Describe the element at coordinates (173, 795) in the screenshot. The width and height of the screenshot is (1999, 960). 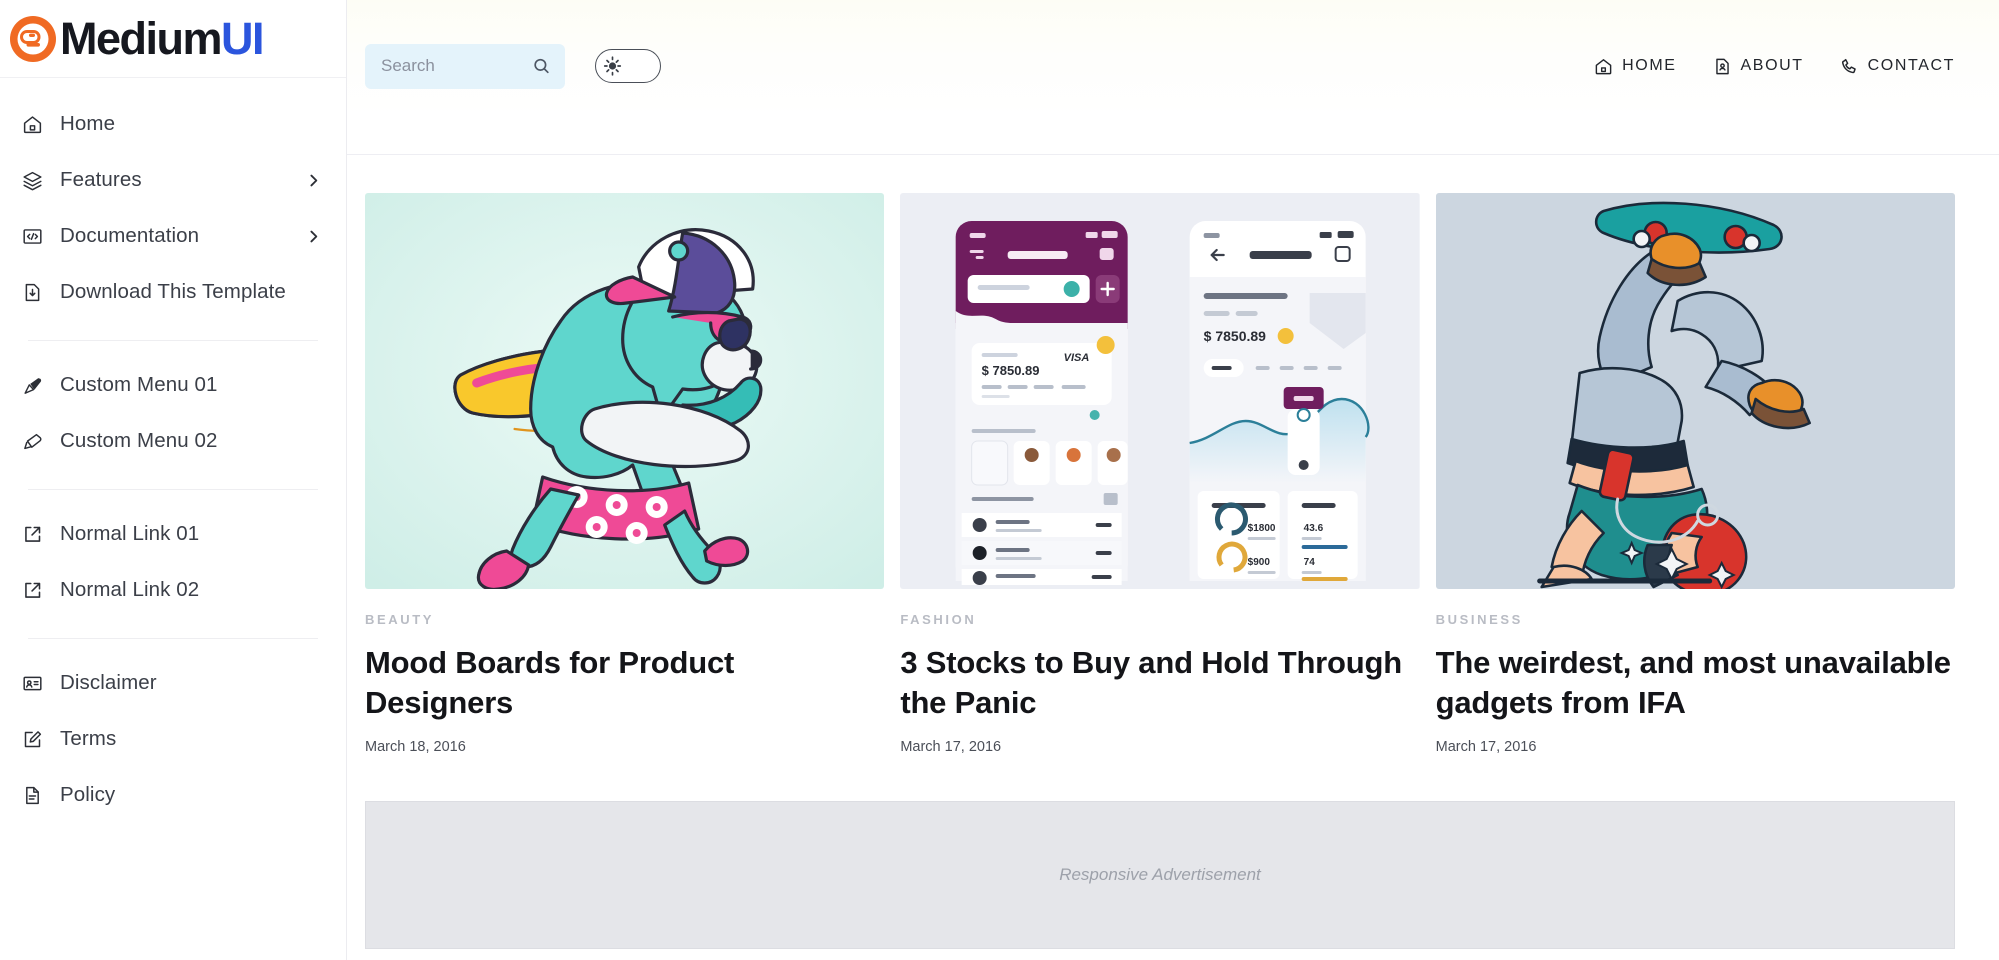
I see `sidebar-item-policy: Policy` at that location.